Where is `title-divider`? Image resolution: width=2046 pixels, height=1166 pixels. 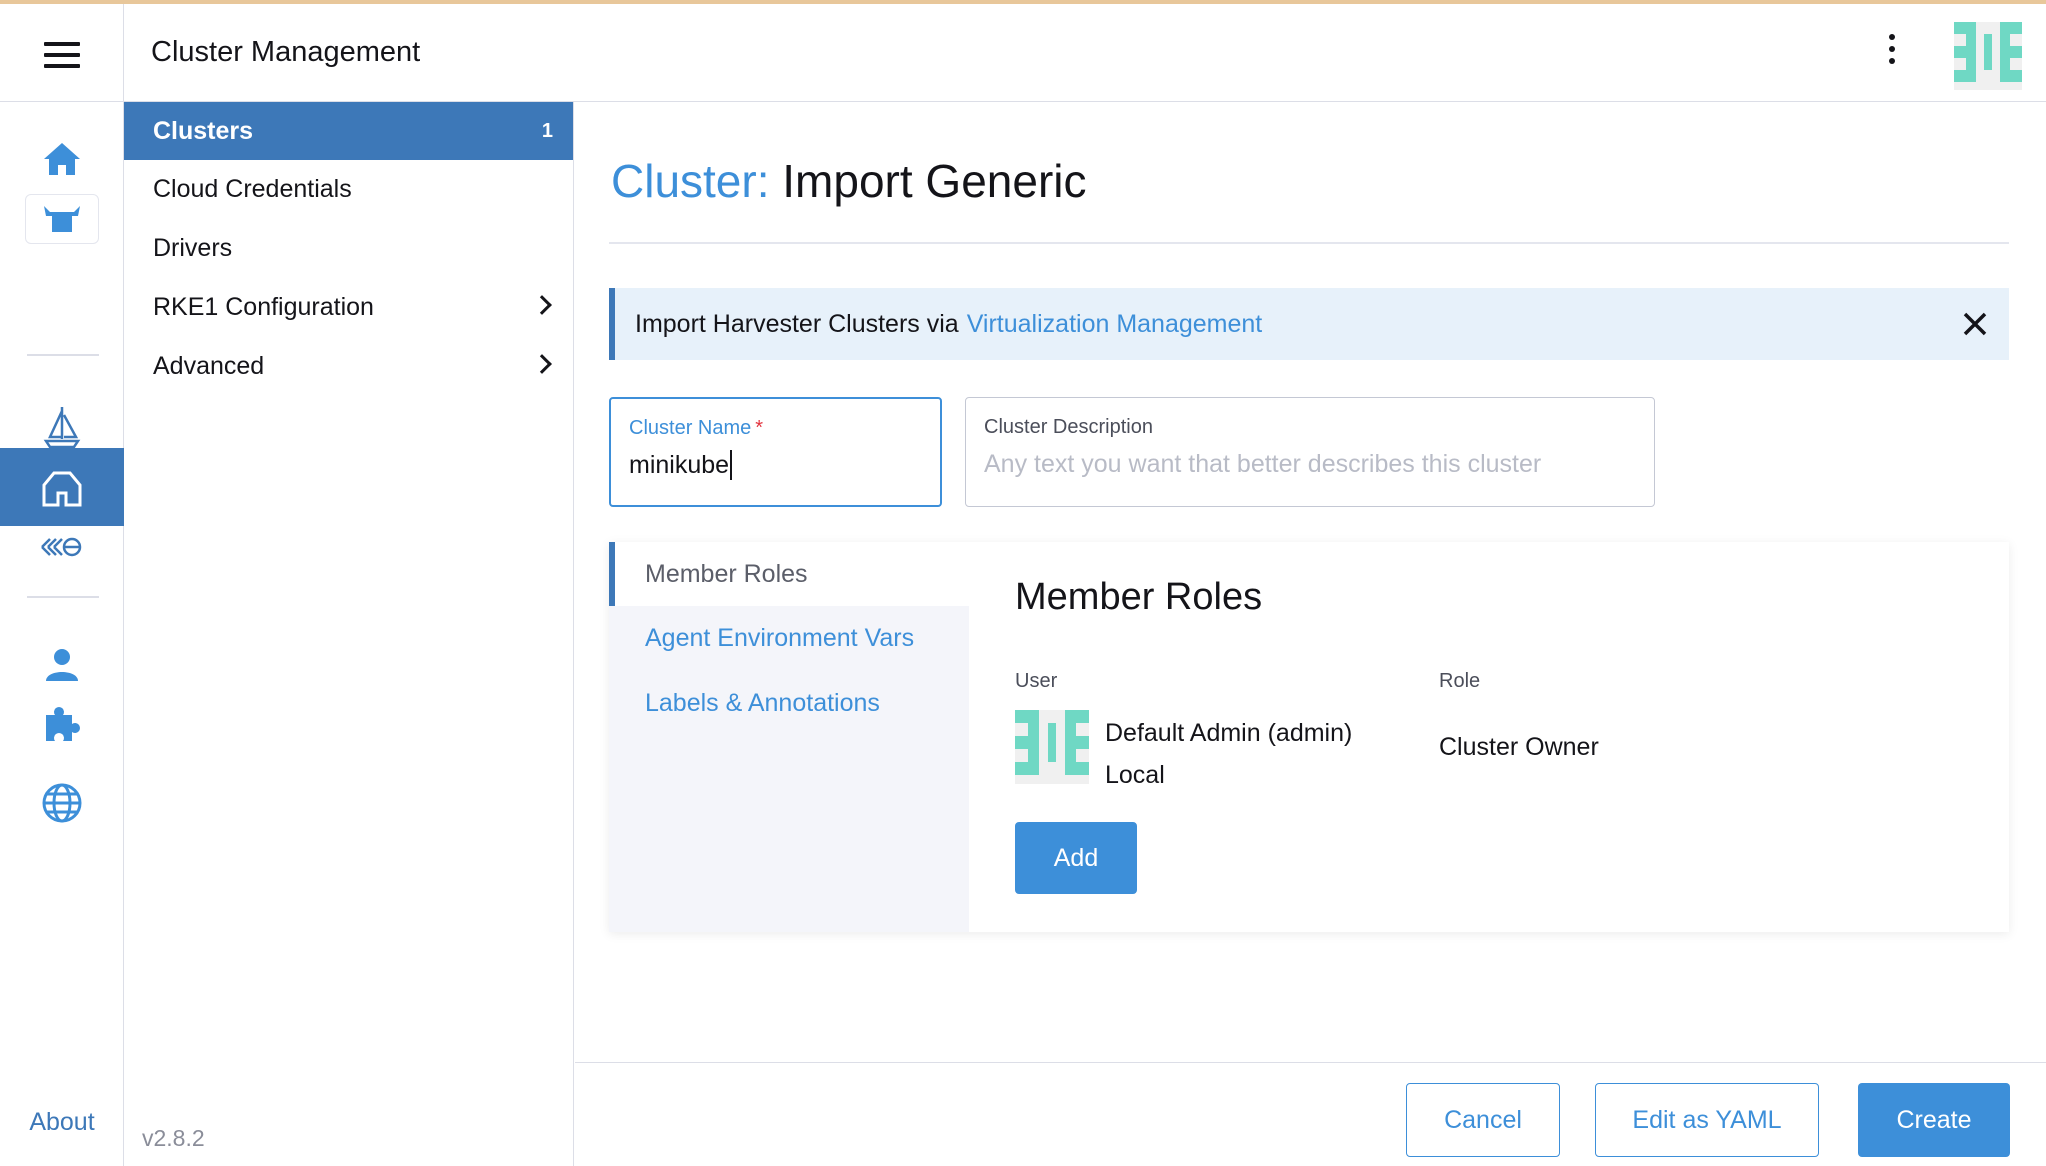 title-divider is located at coordinates (1309, 243).